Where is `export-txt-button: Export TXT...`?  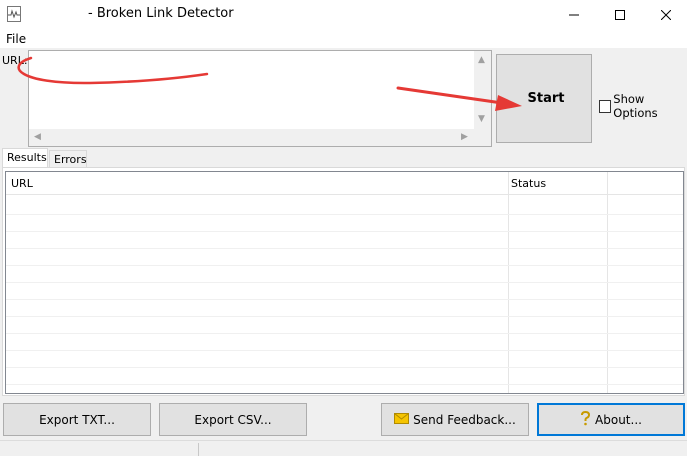
export-txt-button: Export TXT... is located at coordinates (77, 419).